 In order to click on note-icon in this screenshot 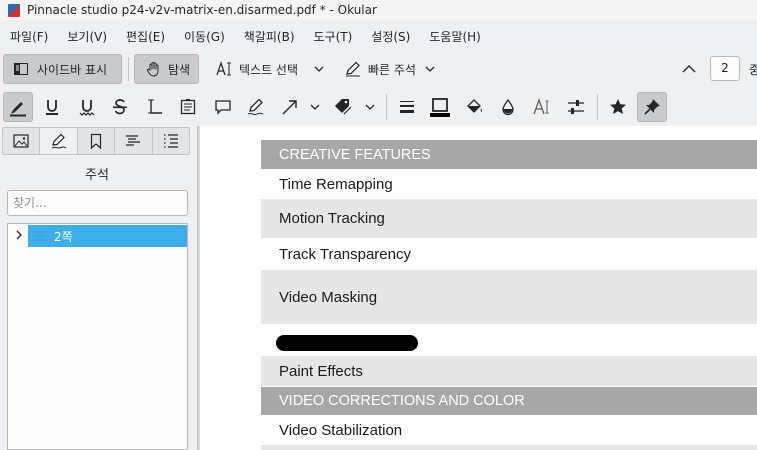, I will do `click(188, 107)`.